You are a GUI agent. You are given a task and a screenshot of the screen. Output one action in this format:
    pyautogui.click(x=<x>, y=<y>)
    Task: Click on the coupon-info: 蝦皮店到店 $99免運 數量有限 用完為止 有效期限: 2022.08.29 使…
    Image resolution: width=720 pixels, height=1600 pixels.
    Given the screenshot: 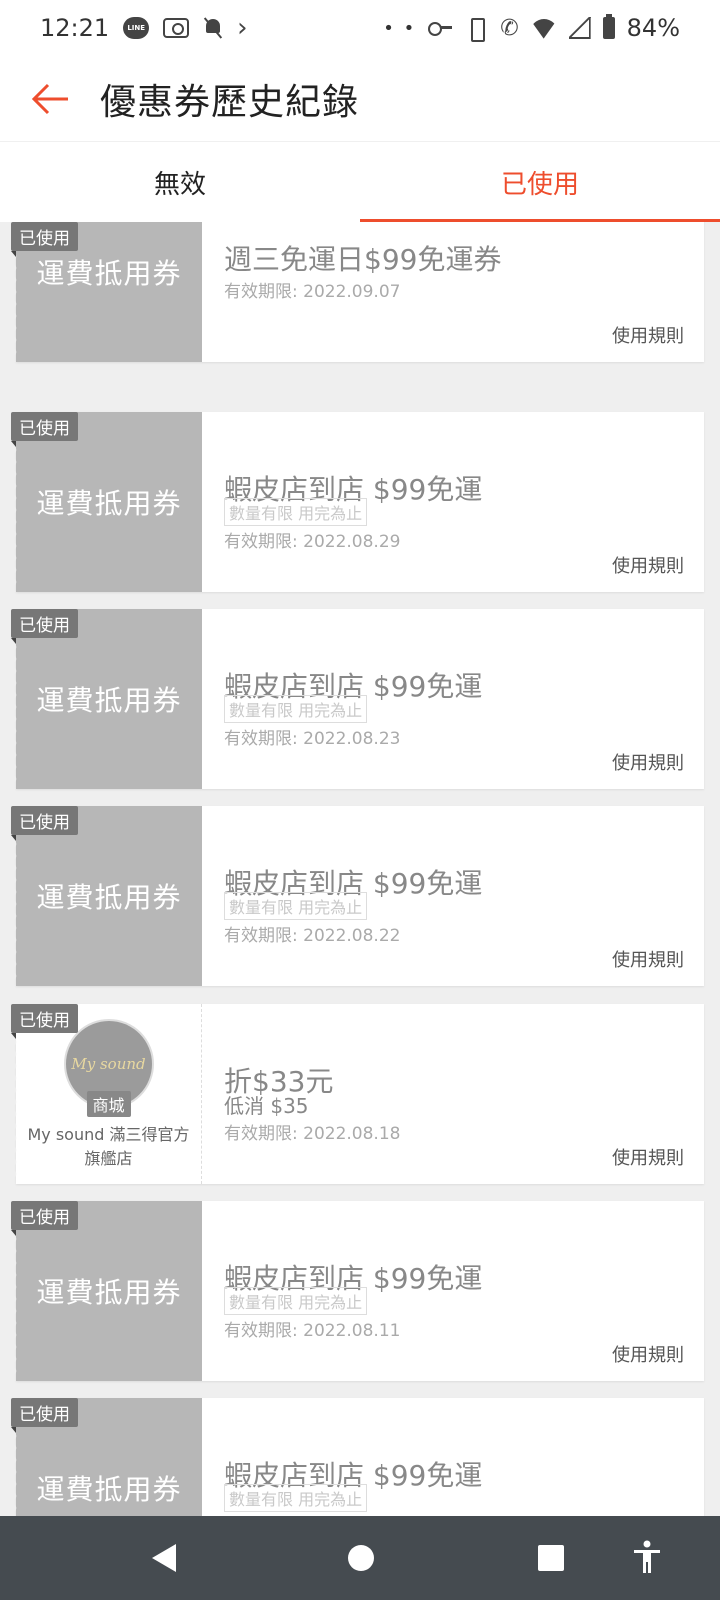 What is the action you would take?
    pyautogui.click(x=454, y=502)
    